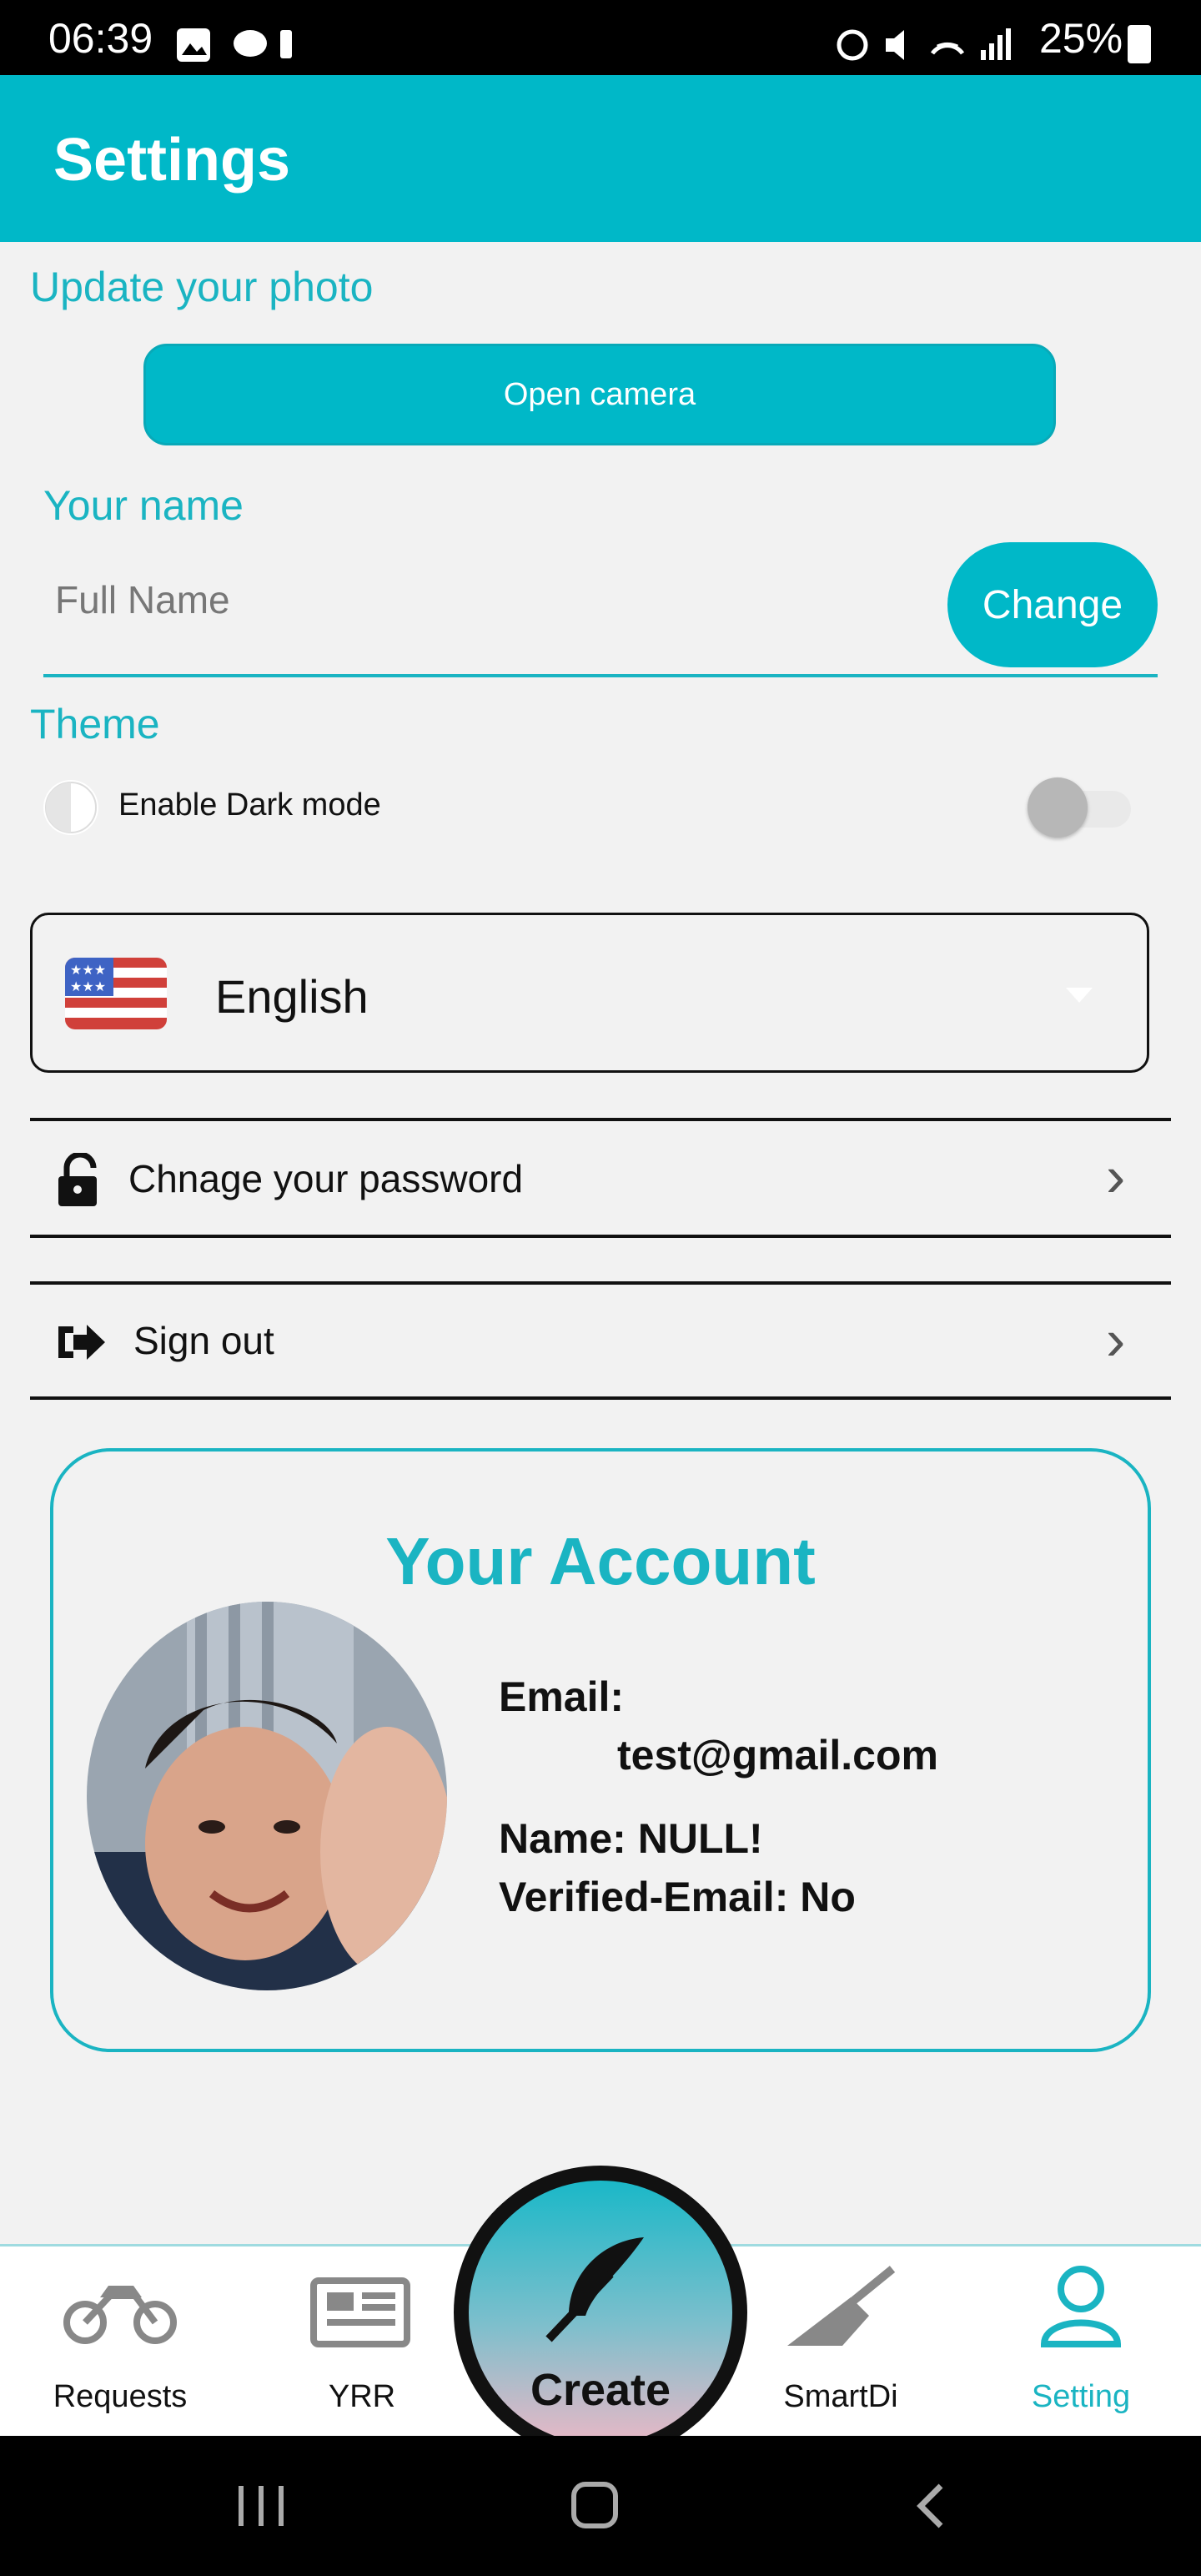 The width and height of the screenshot is (1201, 2576). Describe the element at coordinates (82, 1342) in the screenshot. I see `sign-out-icon` at that location.